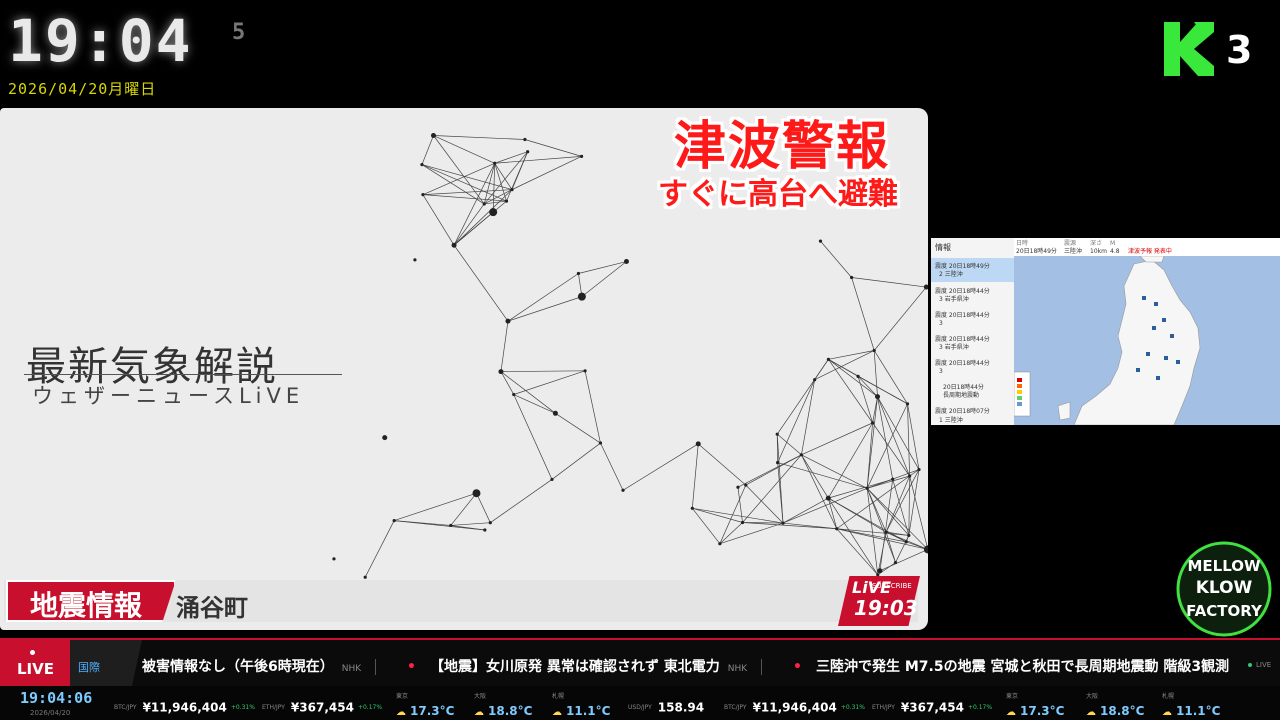 Image resolution: width=1280 pixels, height=720 pixels. I want to click on quake-item-3-time: 震度 20日18時44分, so click(962, 315).